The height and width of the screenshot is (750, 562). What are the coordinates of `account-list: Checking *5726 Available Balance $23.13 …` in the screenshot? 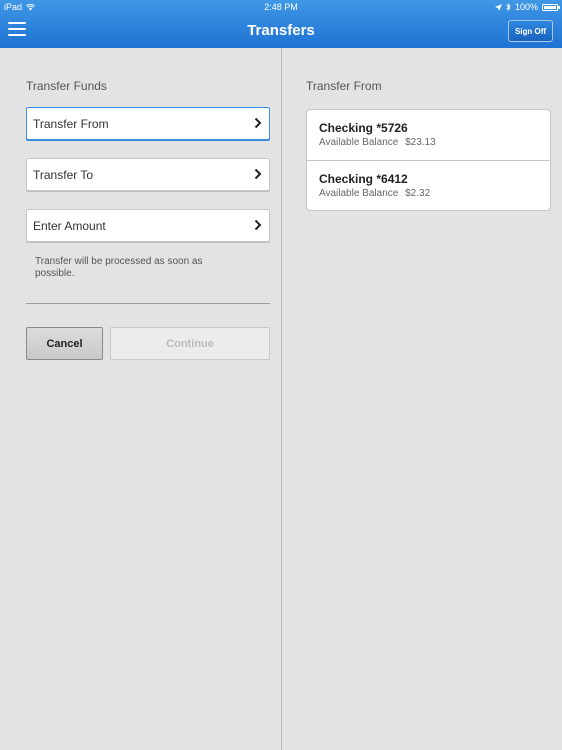 It's located at (428, 160).